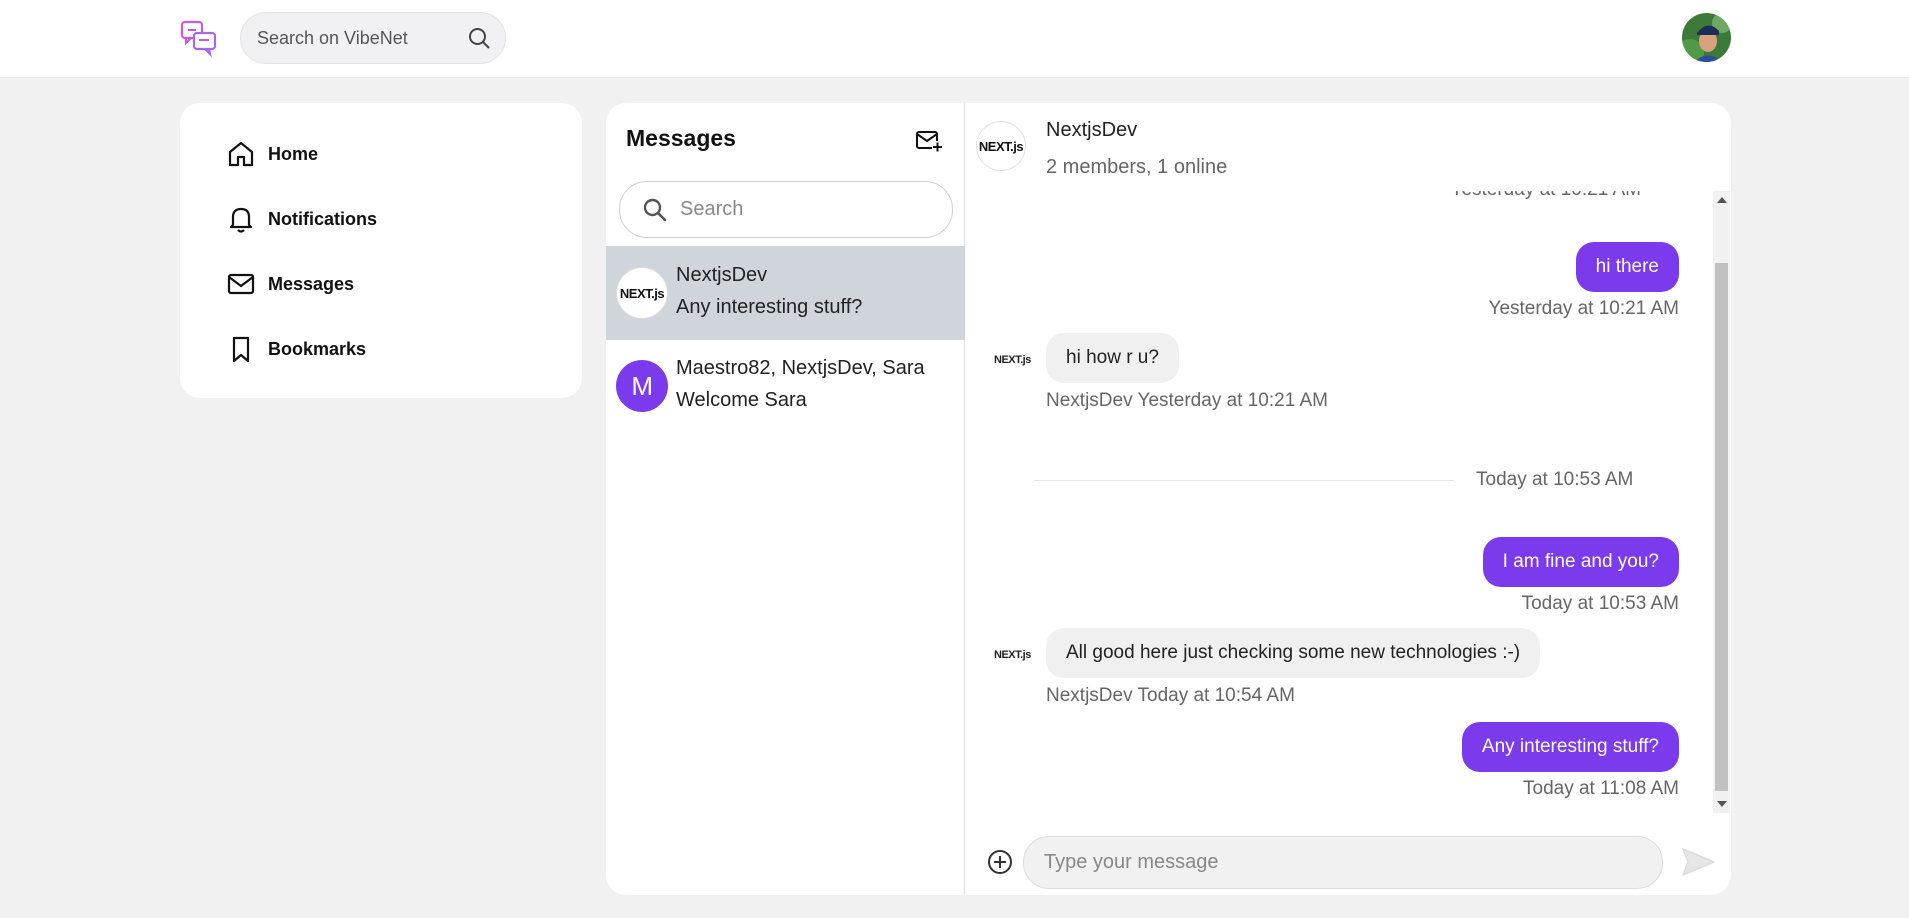 The height and width of the screenshot is (918, 1909). I want to click on sidebar-item-label: Messages, so click(311, 283).